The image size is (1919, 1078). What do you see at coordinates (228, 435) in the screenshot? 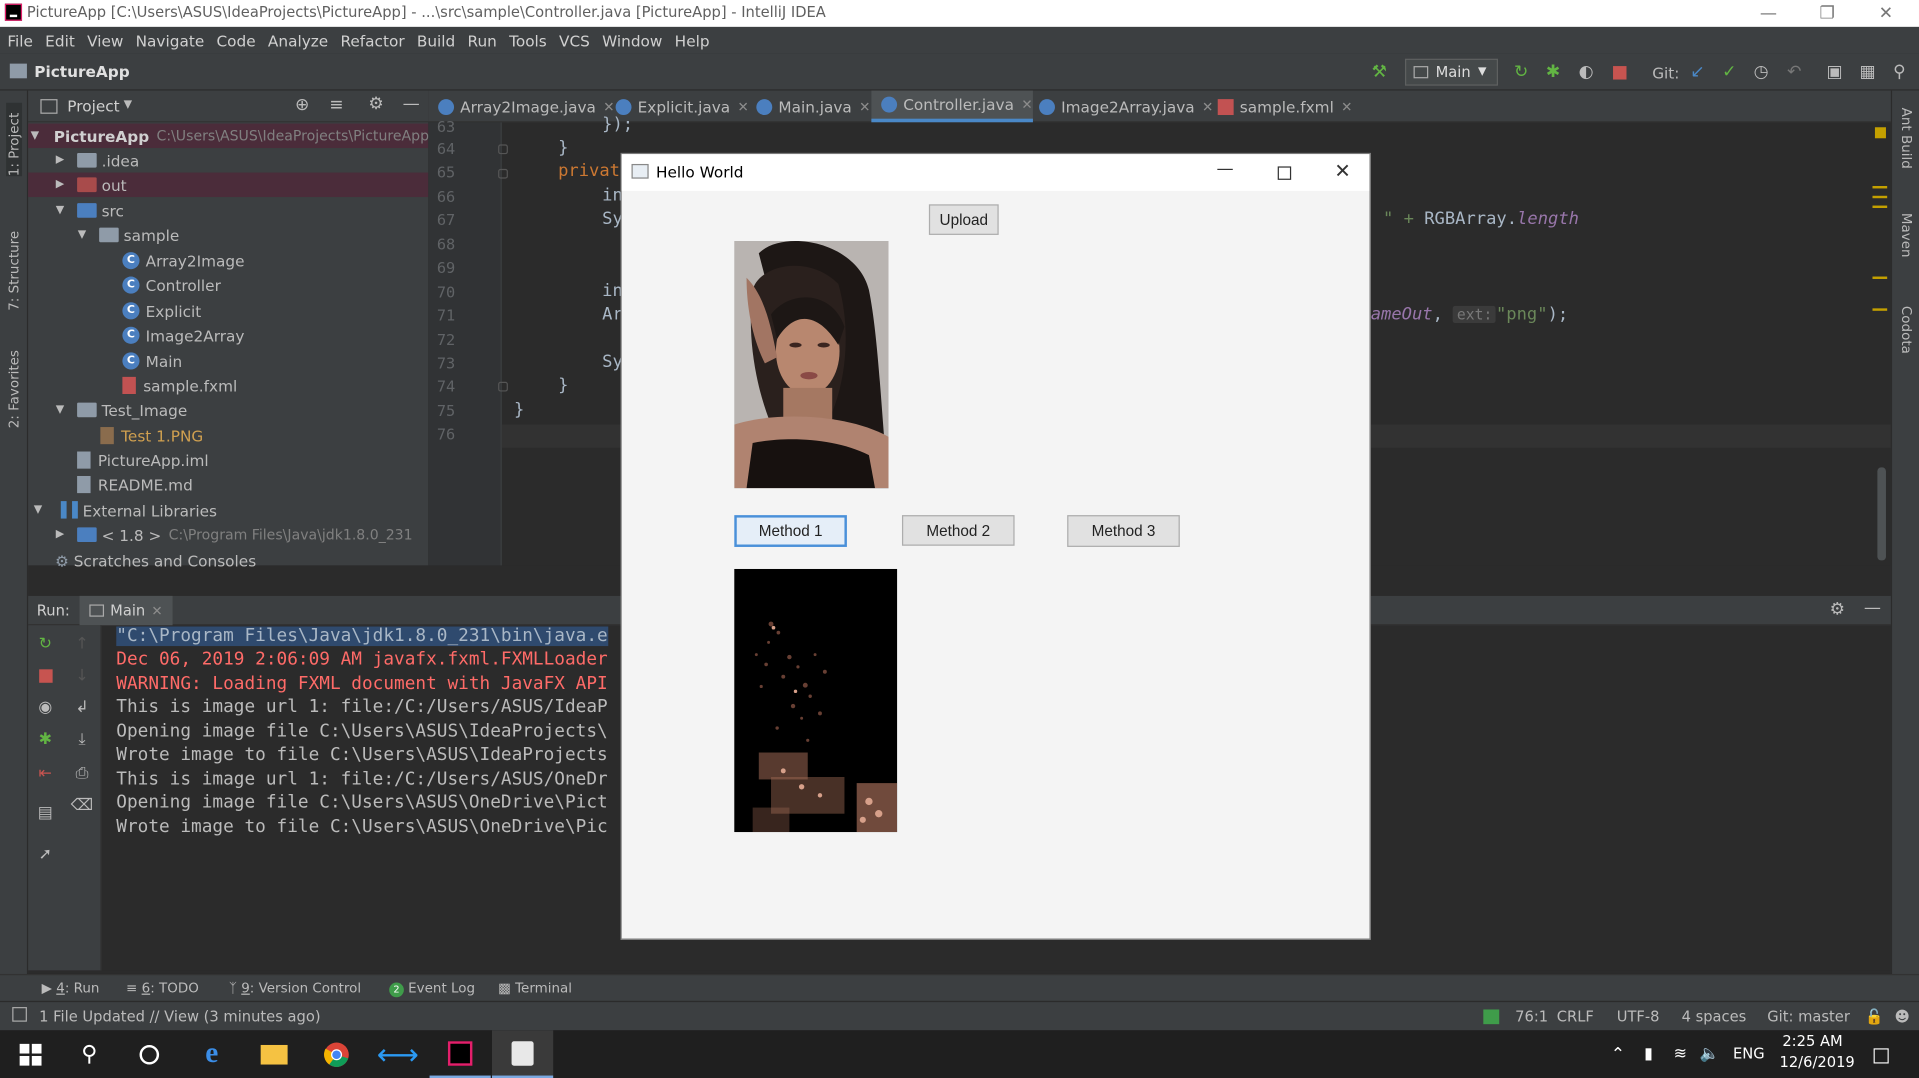
I see `tree-item-test-png: Test 1.PNG` at bounding box center [228, 435].